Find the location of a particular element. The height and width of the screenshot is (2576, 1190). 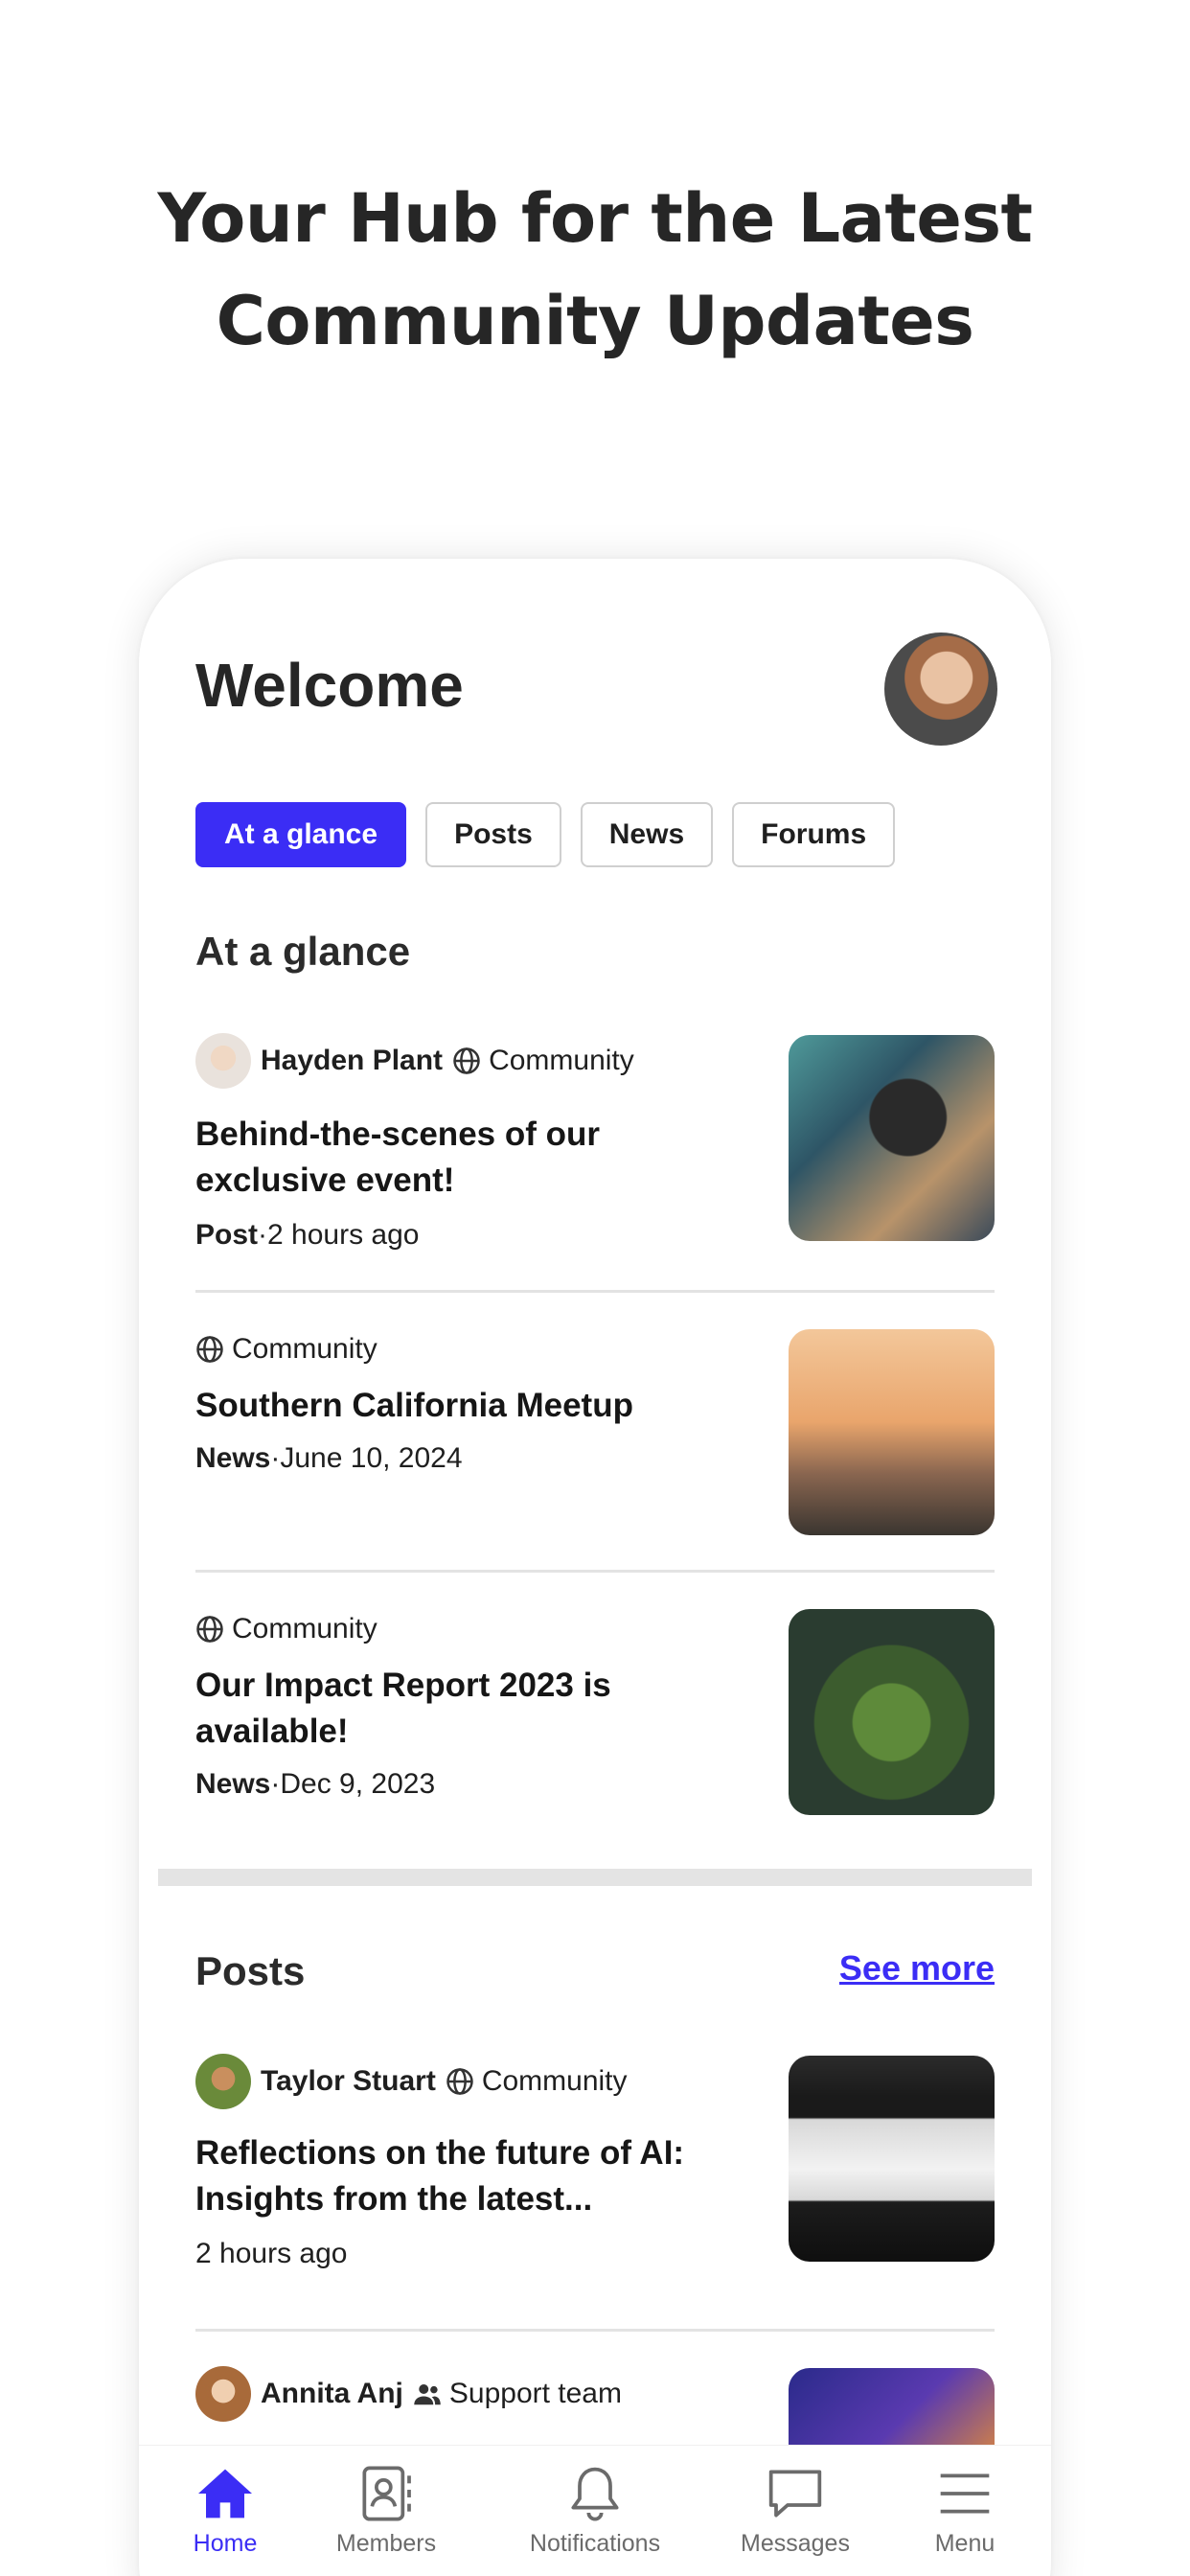

nav-home: Home is located at coordinates (225, 2510).